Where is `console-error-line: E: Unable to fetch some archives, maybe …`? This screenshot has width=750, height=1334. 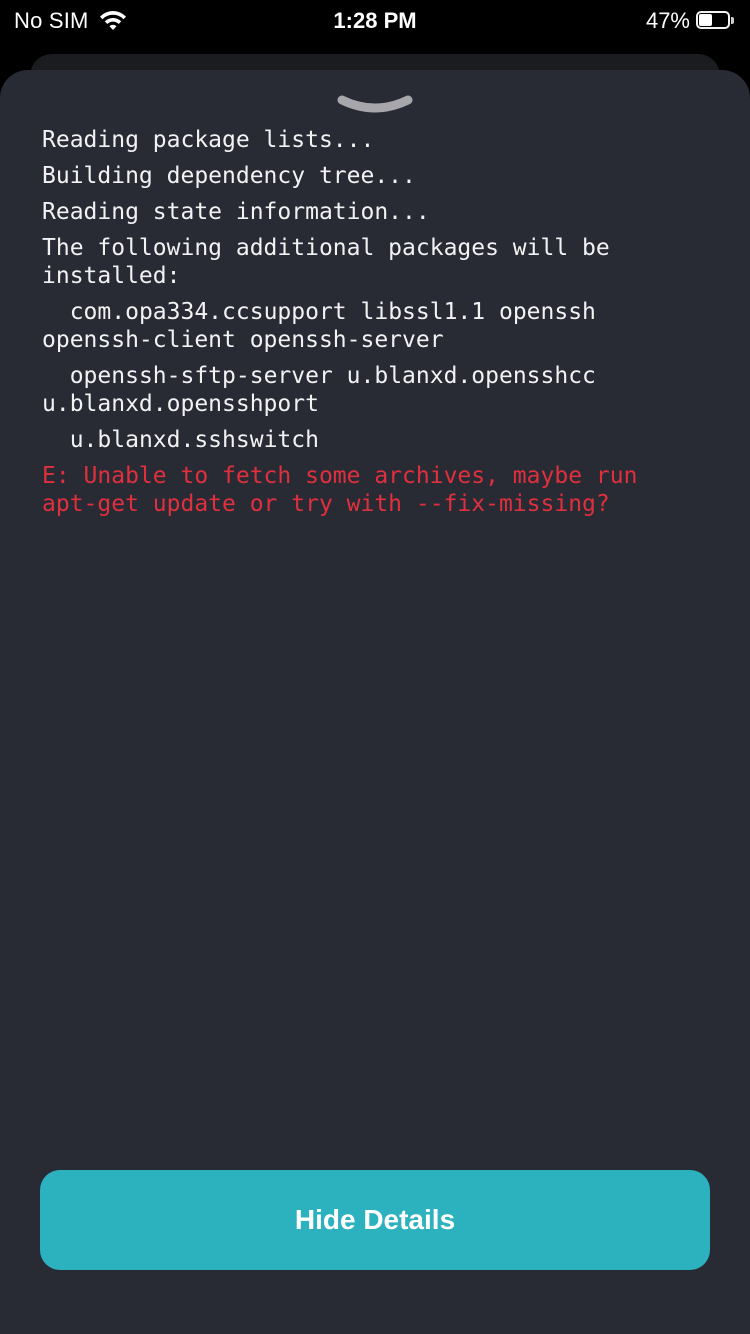
console-error-line: E: Unable to fetch some archives, maybe … is located at coordinates (347, 490).